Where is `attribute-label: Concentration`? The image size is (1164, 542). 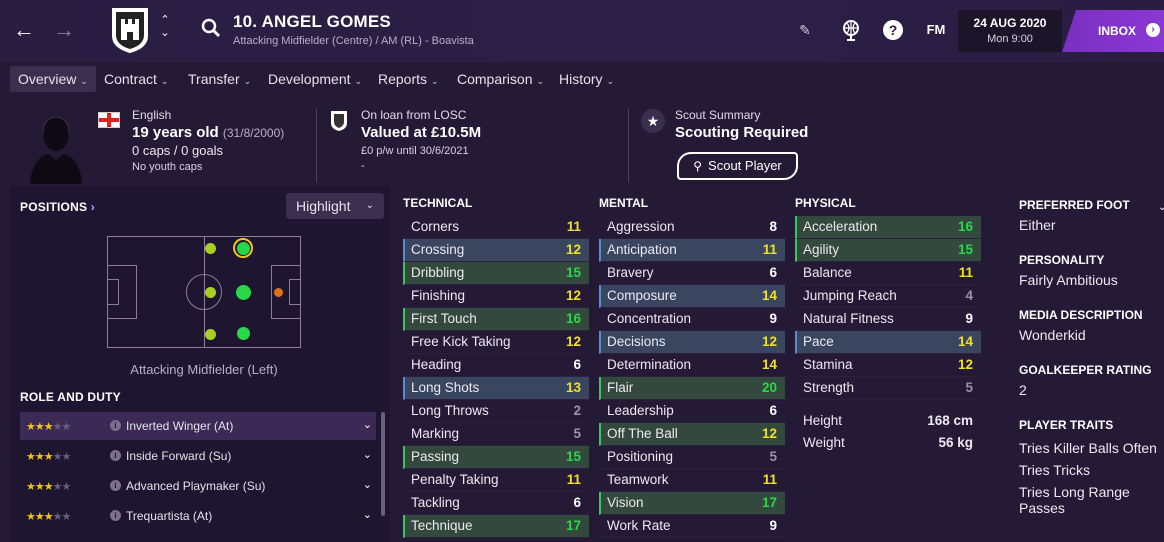 attribute-label: Concentration is located at coordinates (649, 318).